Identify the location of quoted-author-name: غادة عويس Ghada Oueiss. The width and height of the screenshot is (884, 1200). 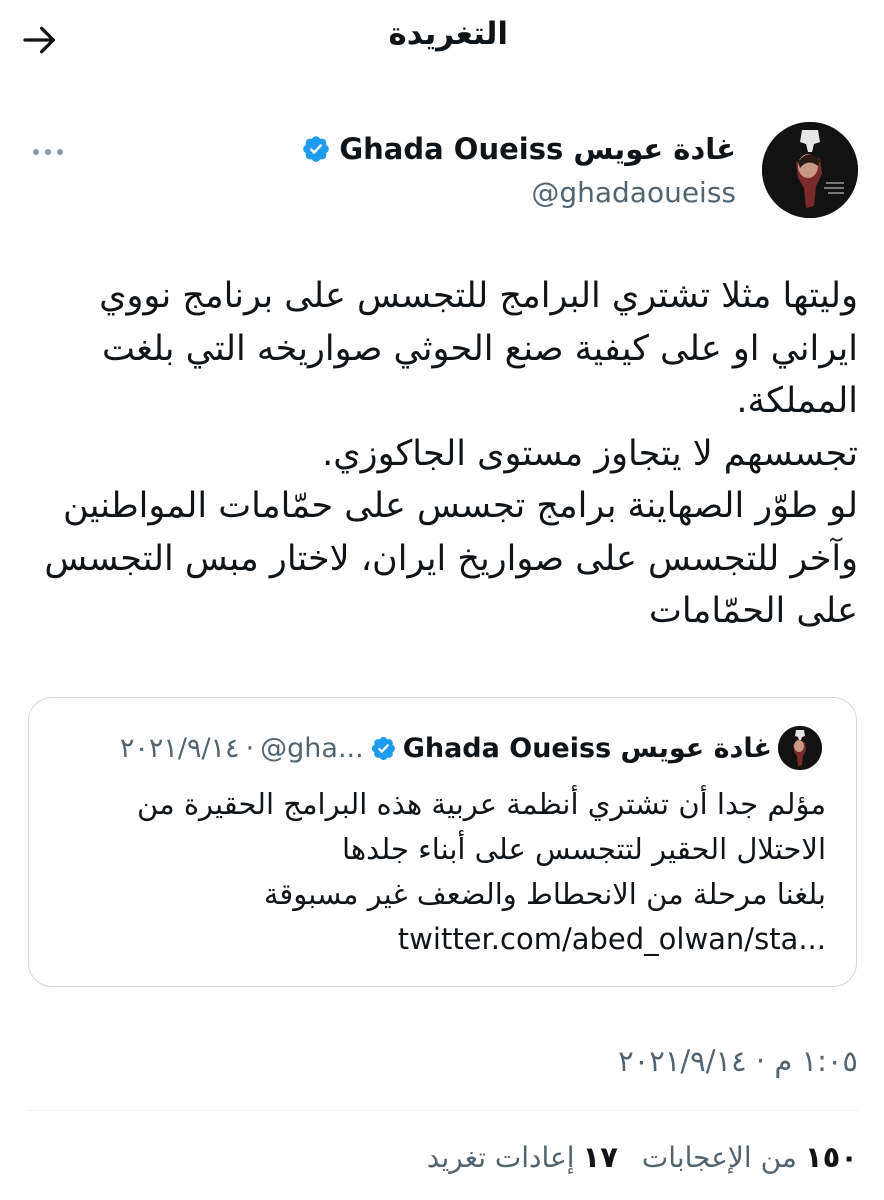
(587, 748).